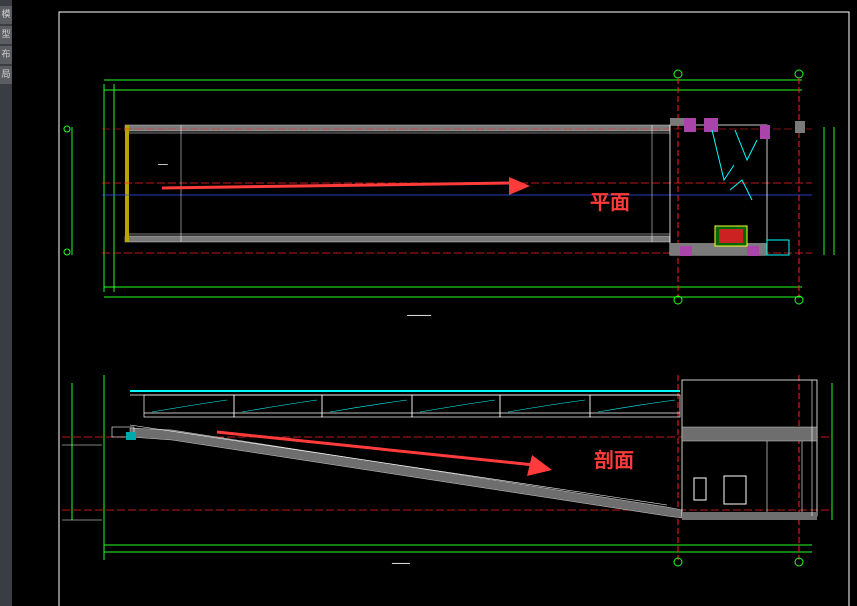  I want to click on plan-label: 平面, so click(610, 202).